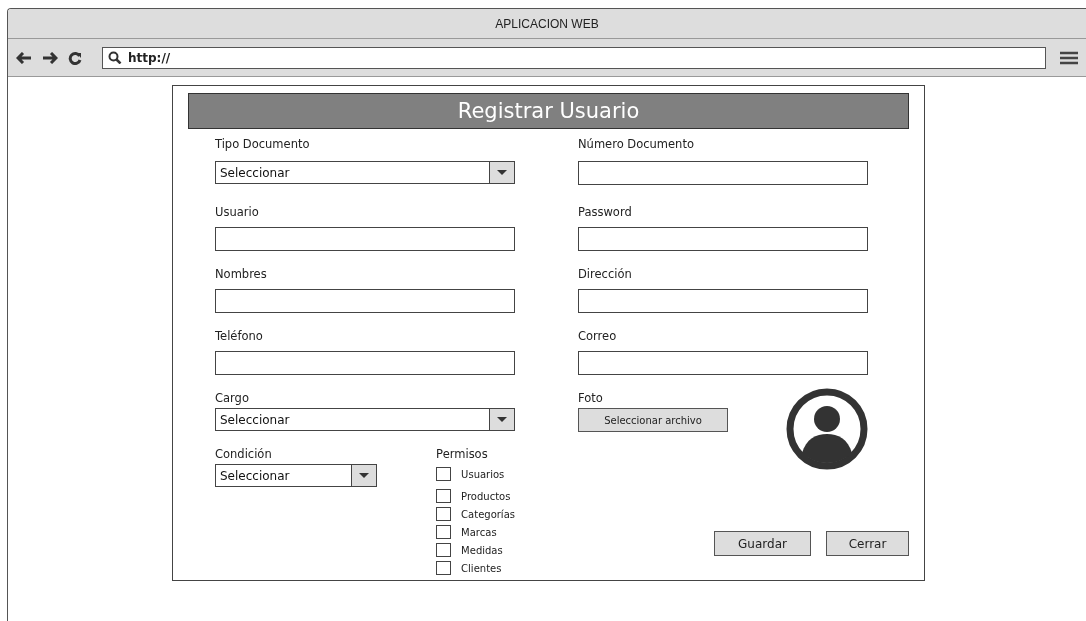  What do you see at coordinates (244, 454) in the screenshot?
I see `field-label: Condición` at bounding box center [244, 454].